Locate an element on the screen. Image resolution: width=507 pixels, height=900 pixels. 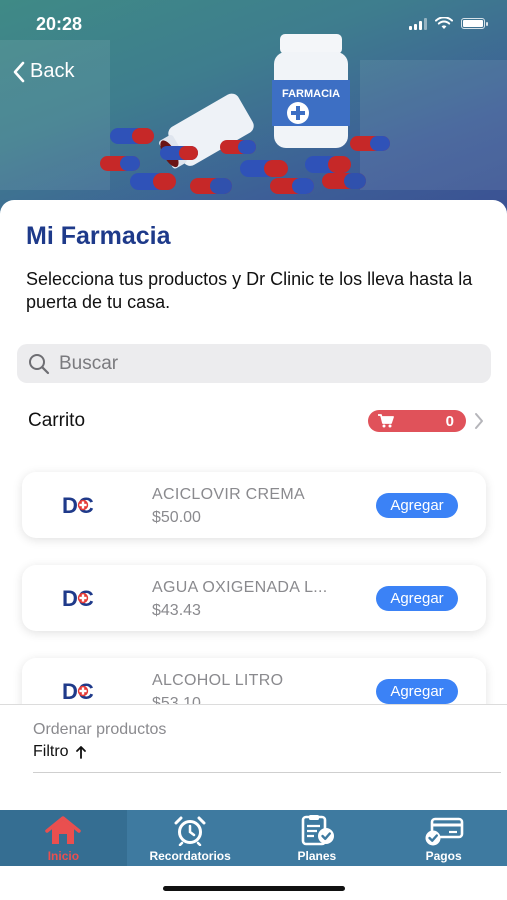
tab-planes: Planes is located at coordinates (317, 838).